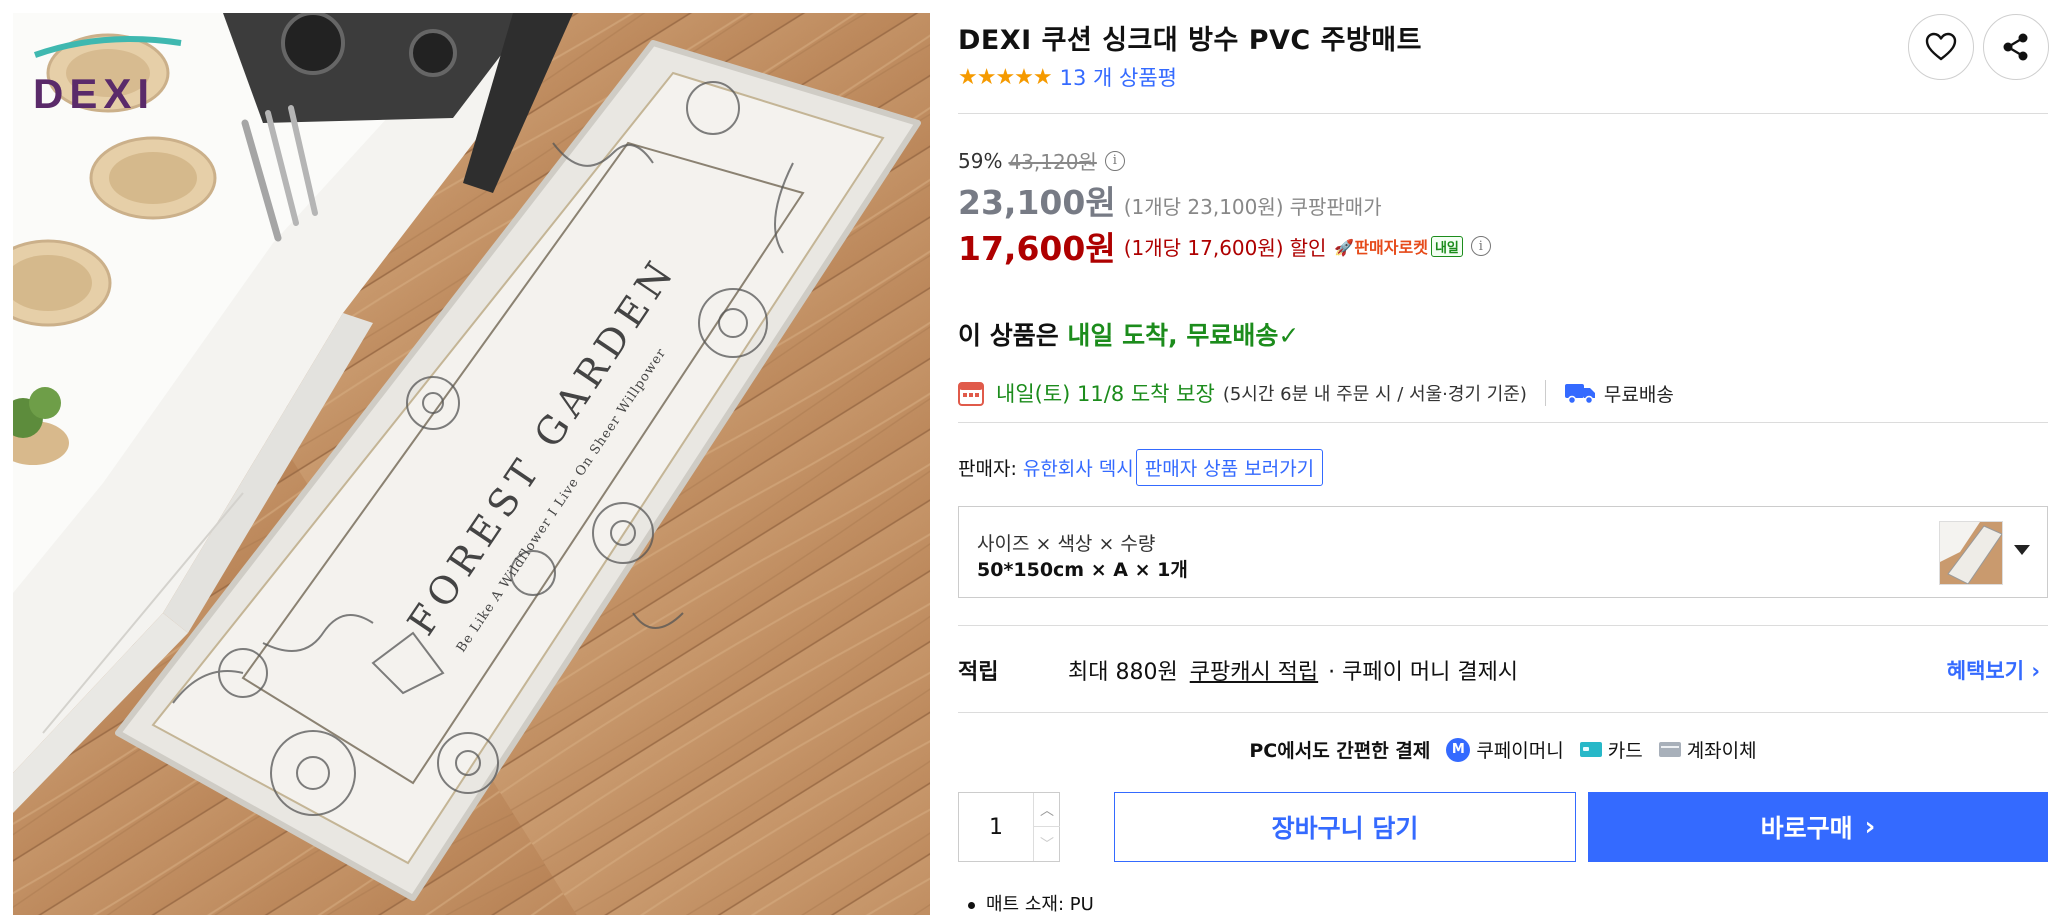 Image resolution: width=2066 pixels, height=924 pixels. Describe the element at coordinates (1993, 670) in the screenshot. I see `view-benefits-link: 혜택보기 ›` at that location.